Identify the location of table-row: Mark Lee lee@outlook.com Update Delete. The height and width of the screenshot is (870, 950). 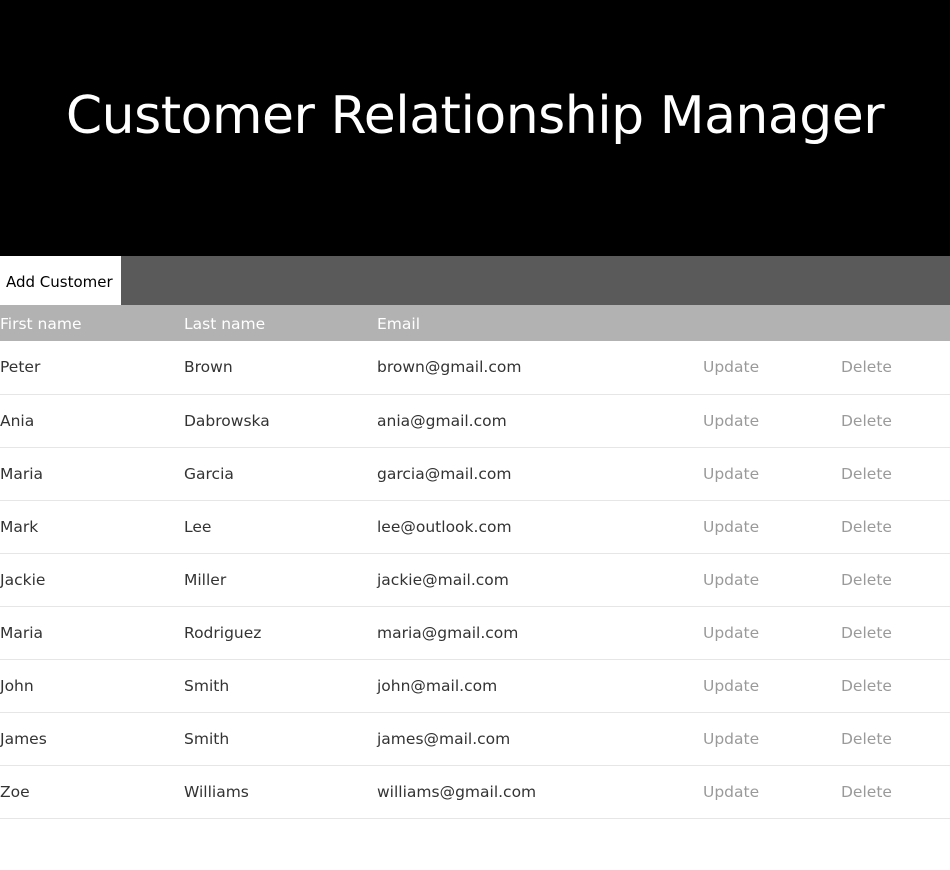
(475, 526).